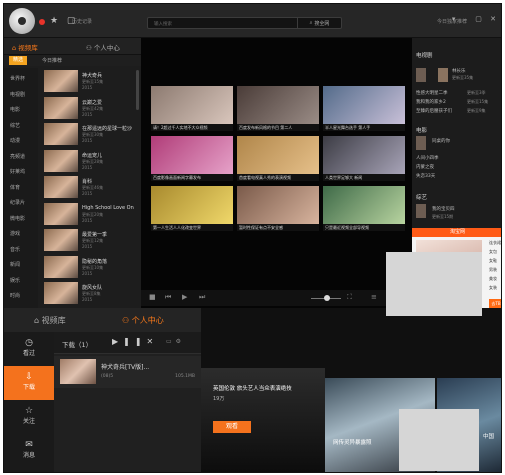 The image size is (505, 475). I want to click on nav-history: ◷ 看过, so click(29, 349).